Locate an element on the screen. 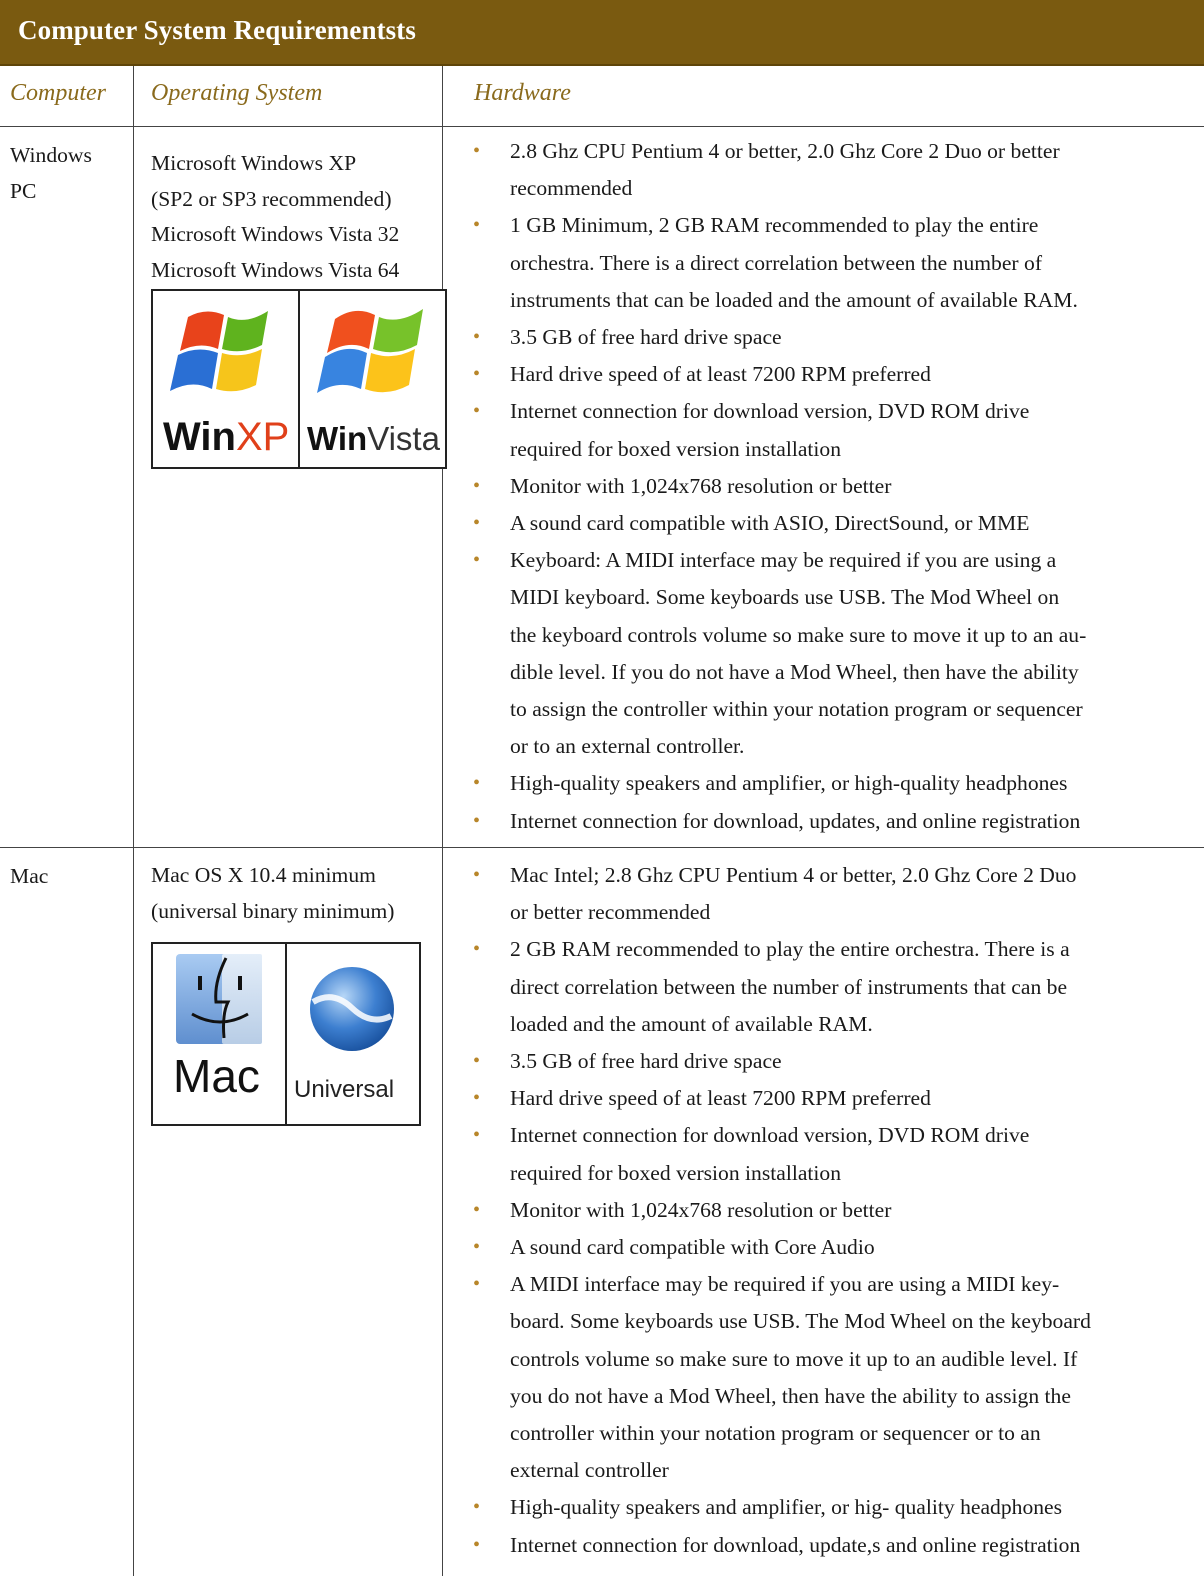  os-line: Mac OS X 10.4 minimum is located at coordinates (263, 875).